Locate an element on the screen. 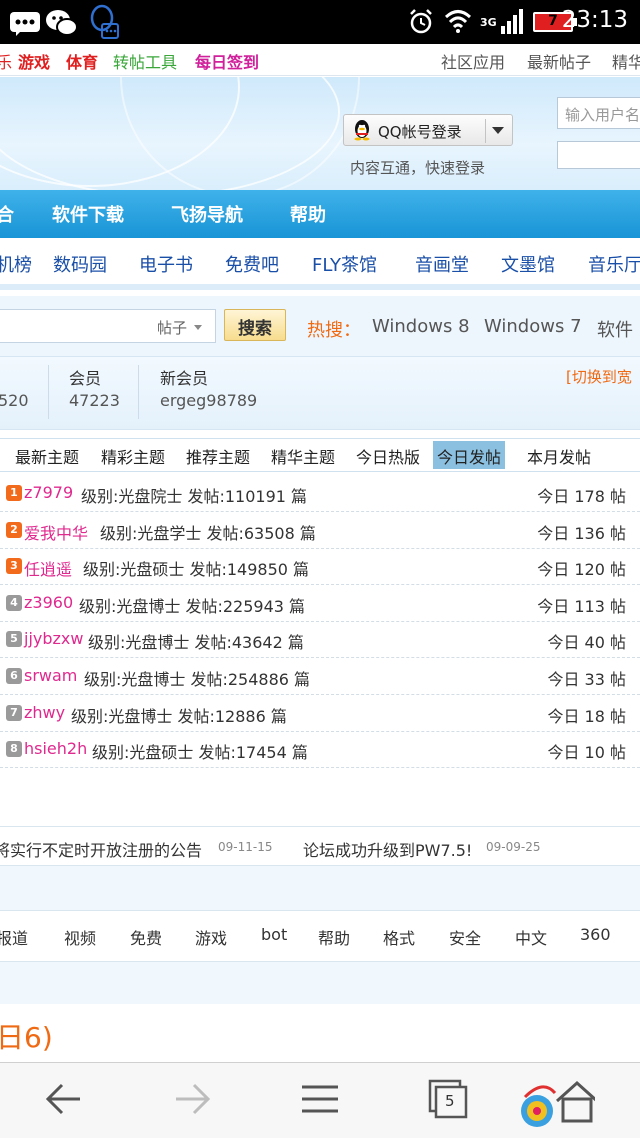  top-link-daily-checkin: 每日签到 is located at coordinates (227, 61).